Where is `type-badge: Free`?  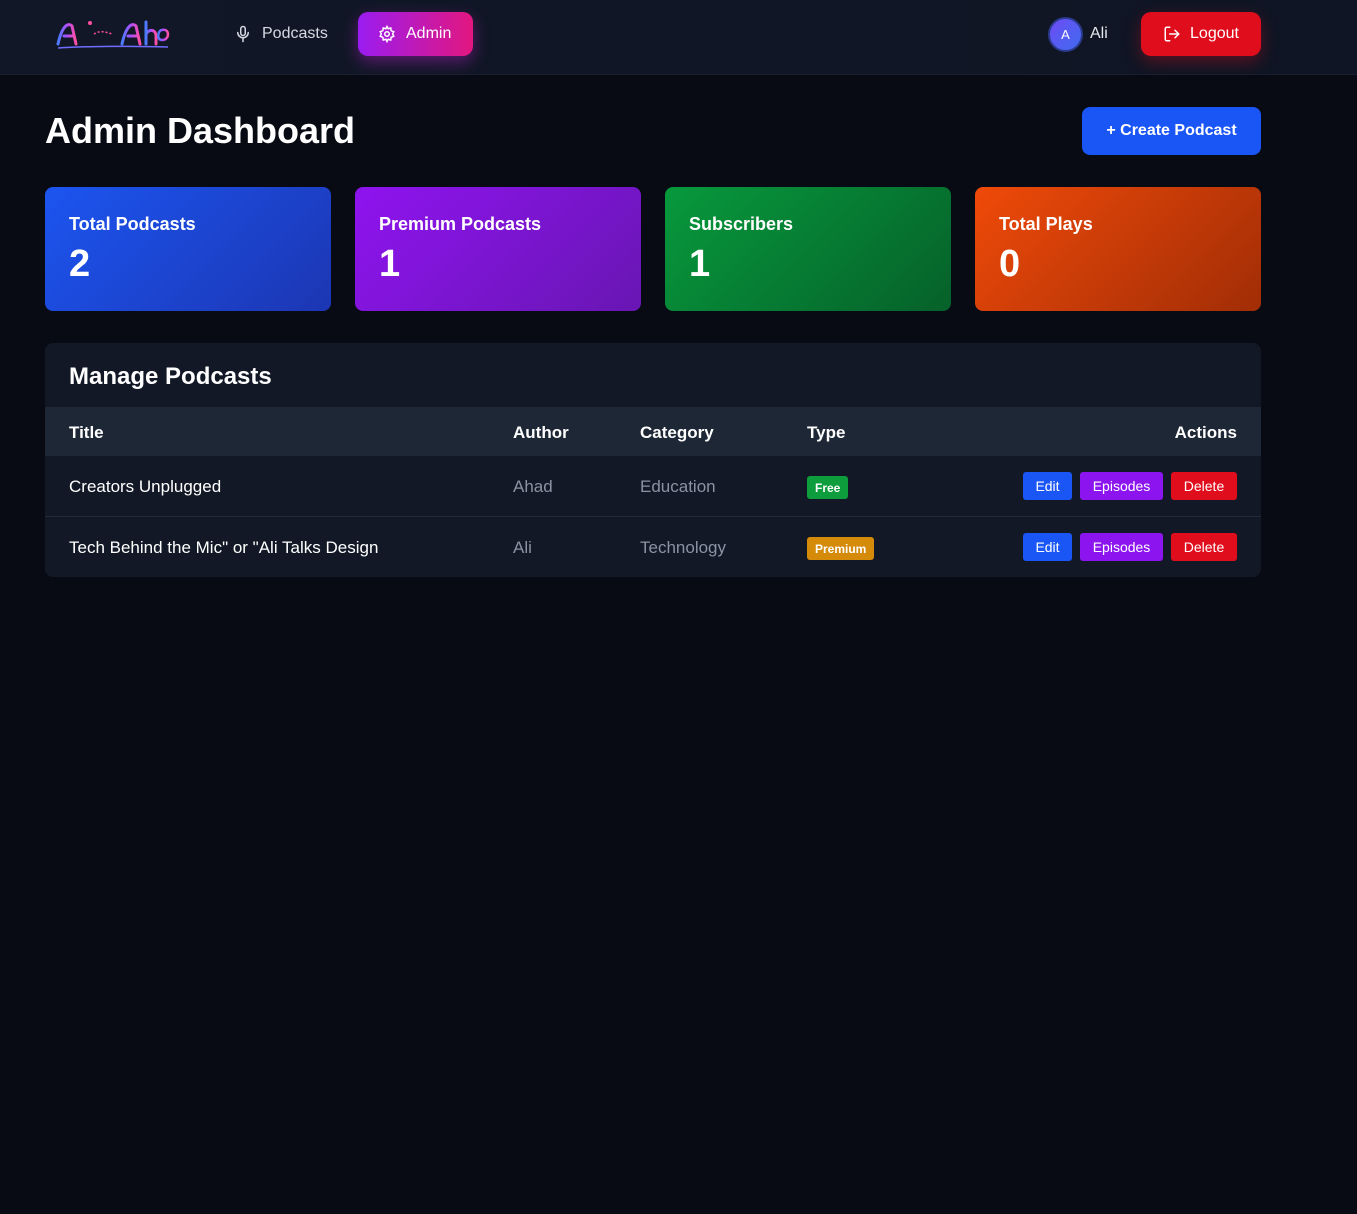
type-badge: Free is located at coordinates (828, 487).